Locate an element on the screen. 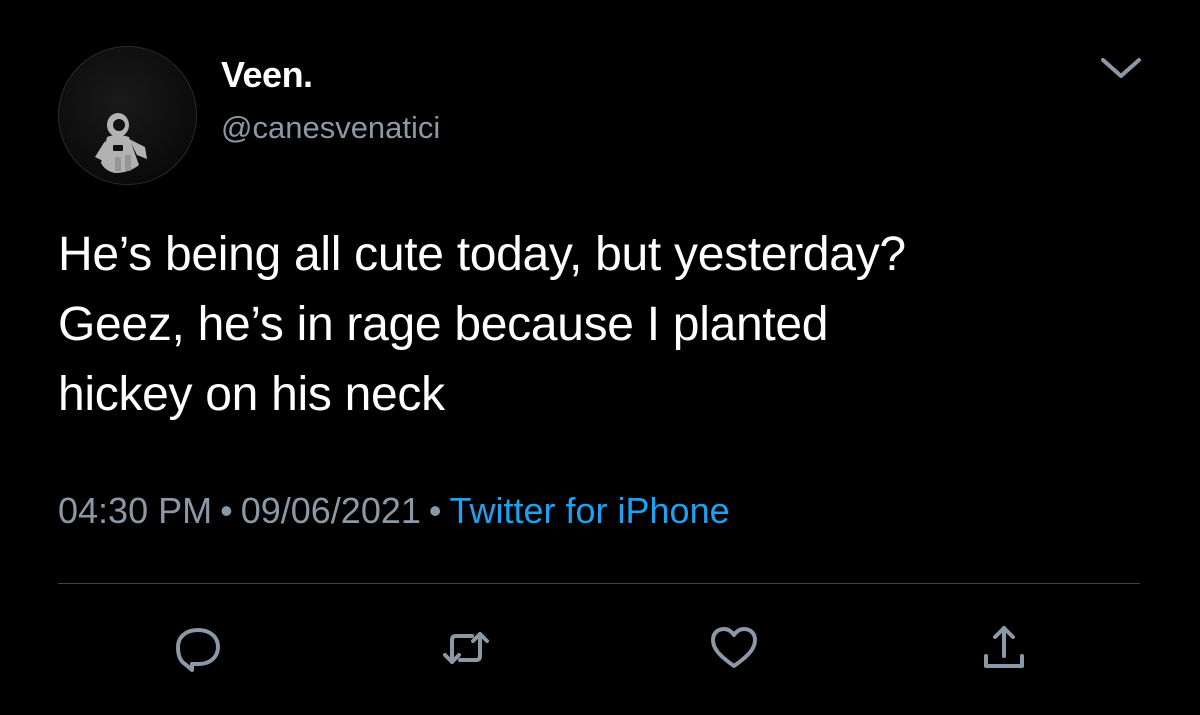  display-name: Veen. is located at coordinates (267, 75).